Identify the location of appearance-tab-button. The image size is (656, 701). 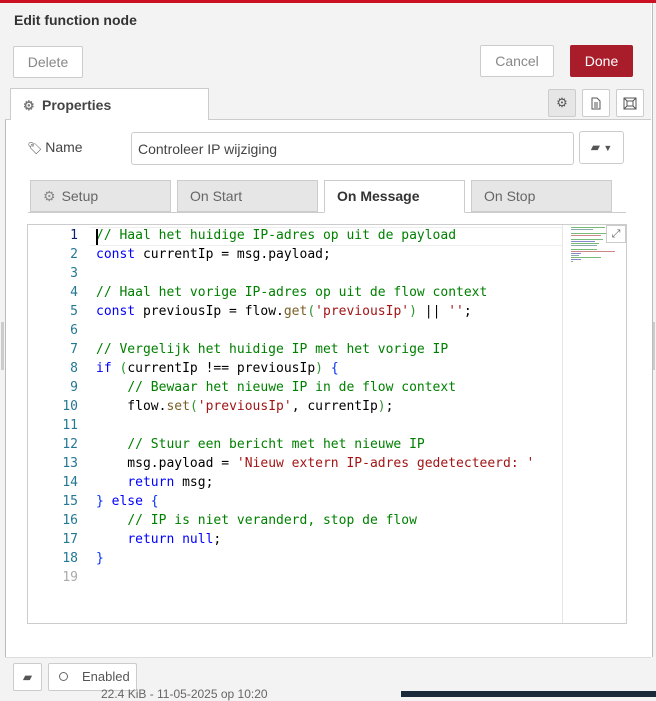
(630, 103).